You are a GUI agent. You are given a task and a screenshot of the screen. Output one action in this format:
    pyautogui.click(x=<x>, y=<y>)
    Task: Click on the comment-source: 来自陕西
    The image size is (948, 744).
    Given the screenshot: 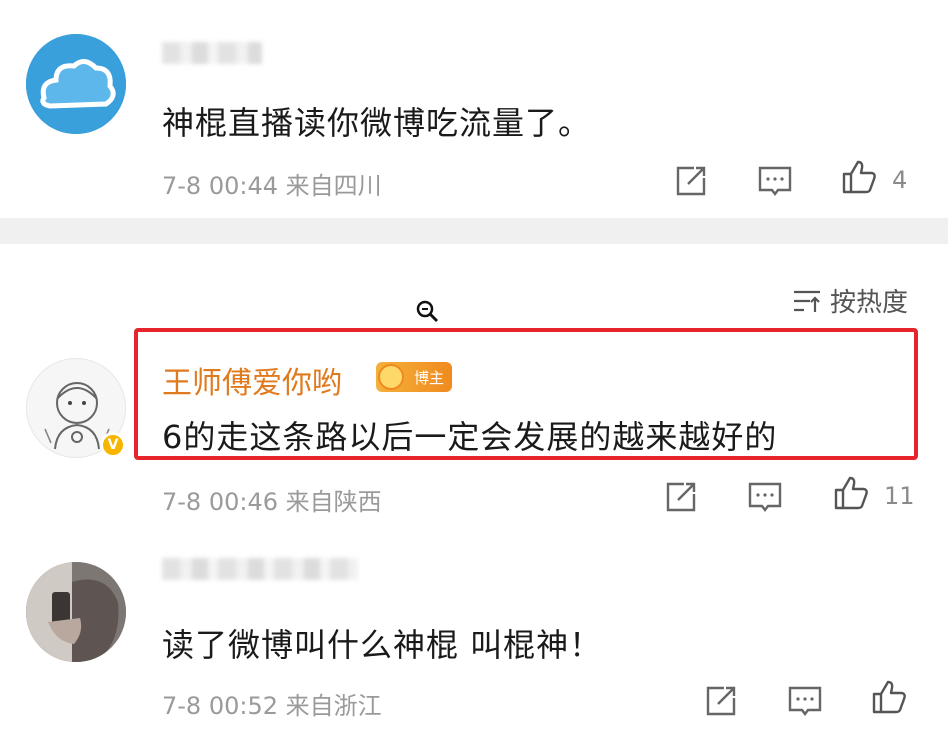 What is the action you would take?
    pyautogui.click(x=333, y=502)
    